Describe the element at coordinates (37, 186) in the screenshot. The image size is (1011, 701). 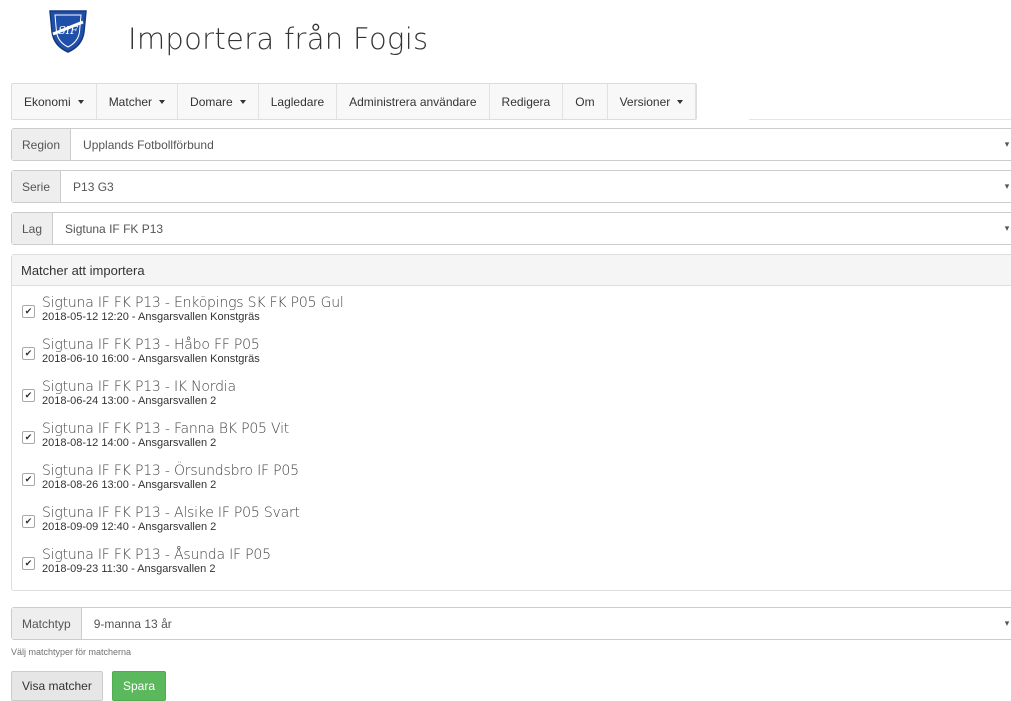
I see `serie-label: Serie` at that location.